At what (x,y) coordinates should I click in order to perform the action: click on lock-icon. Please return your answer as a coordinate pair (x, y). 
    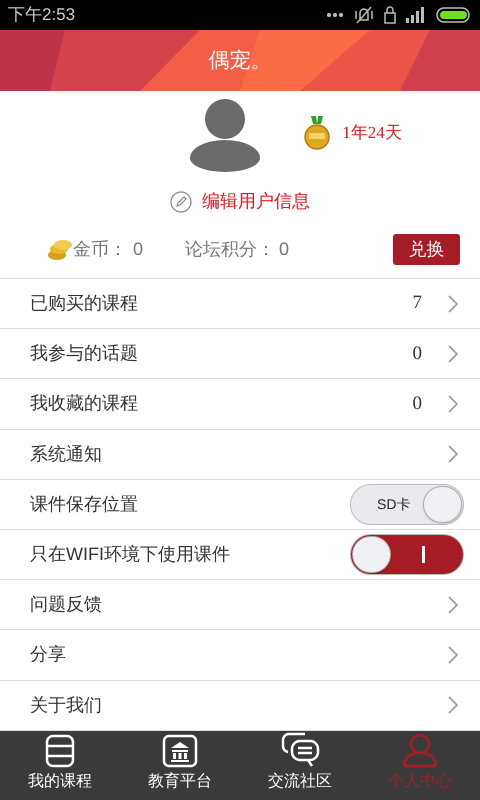
    Looking at the image, I should click on (390, 15).